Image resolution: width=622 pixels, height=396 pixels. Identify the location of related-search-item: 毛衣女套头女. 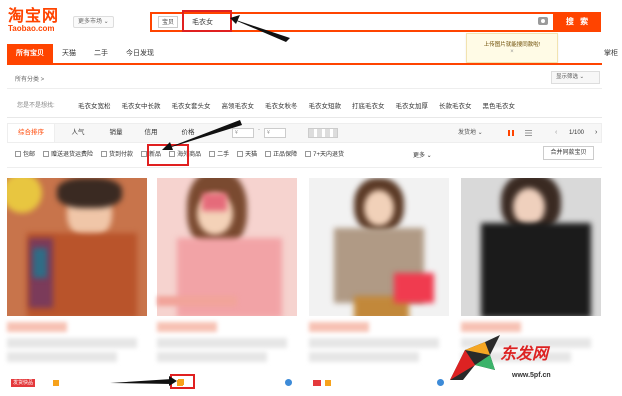
(191, 105).